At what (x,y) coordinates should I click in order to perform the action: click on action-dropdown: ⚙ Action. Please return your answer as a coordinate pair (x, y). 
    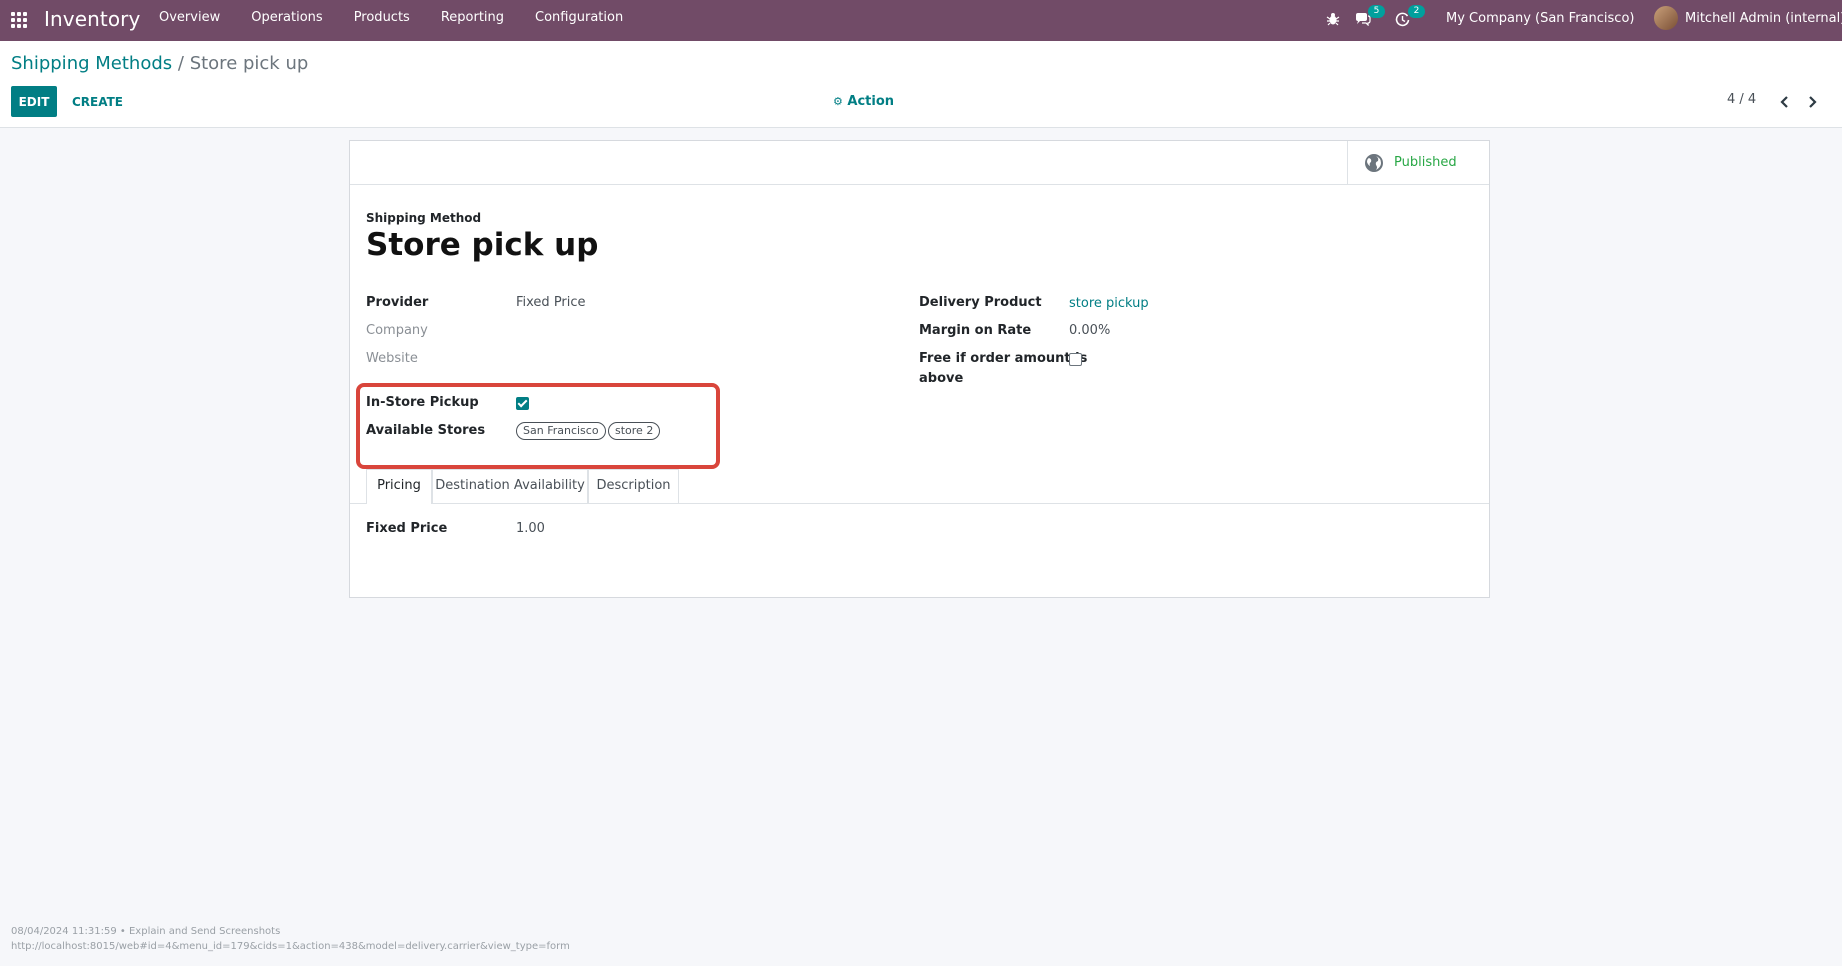
    Looking at the image, I should click on (863, 101).